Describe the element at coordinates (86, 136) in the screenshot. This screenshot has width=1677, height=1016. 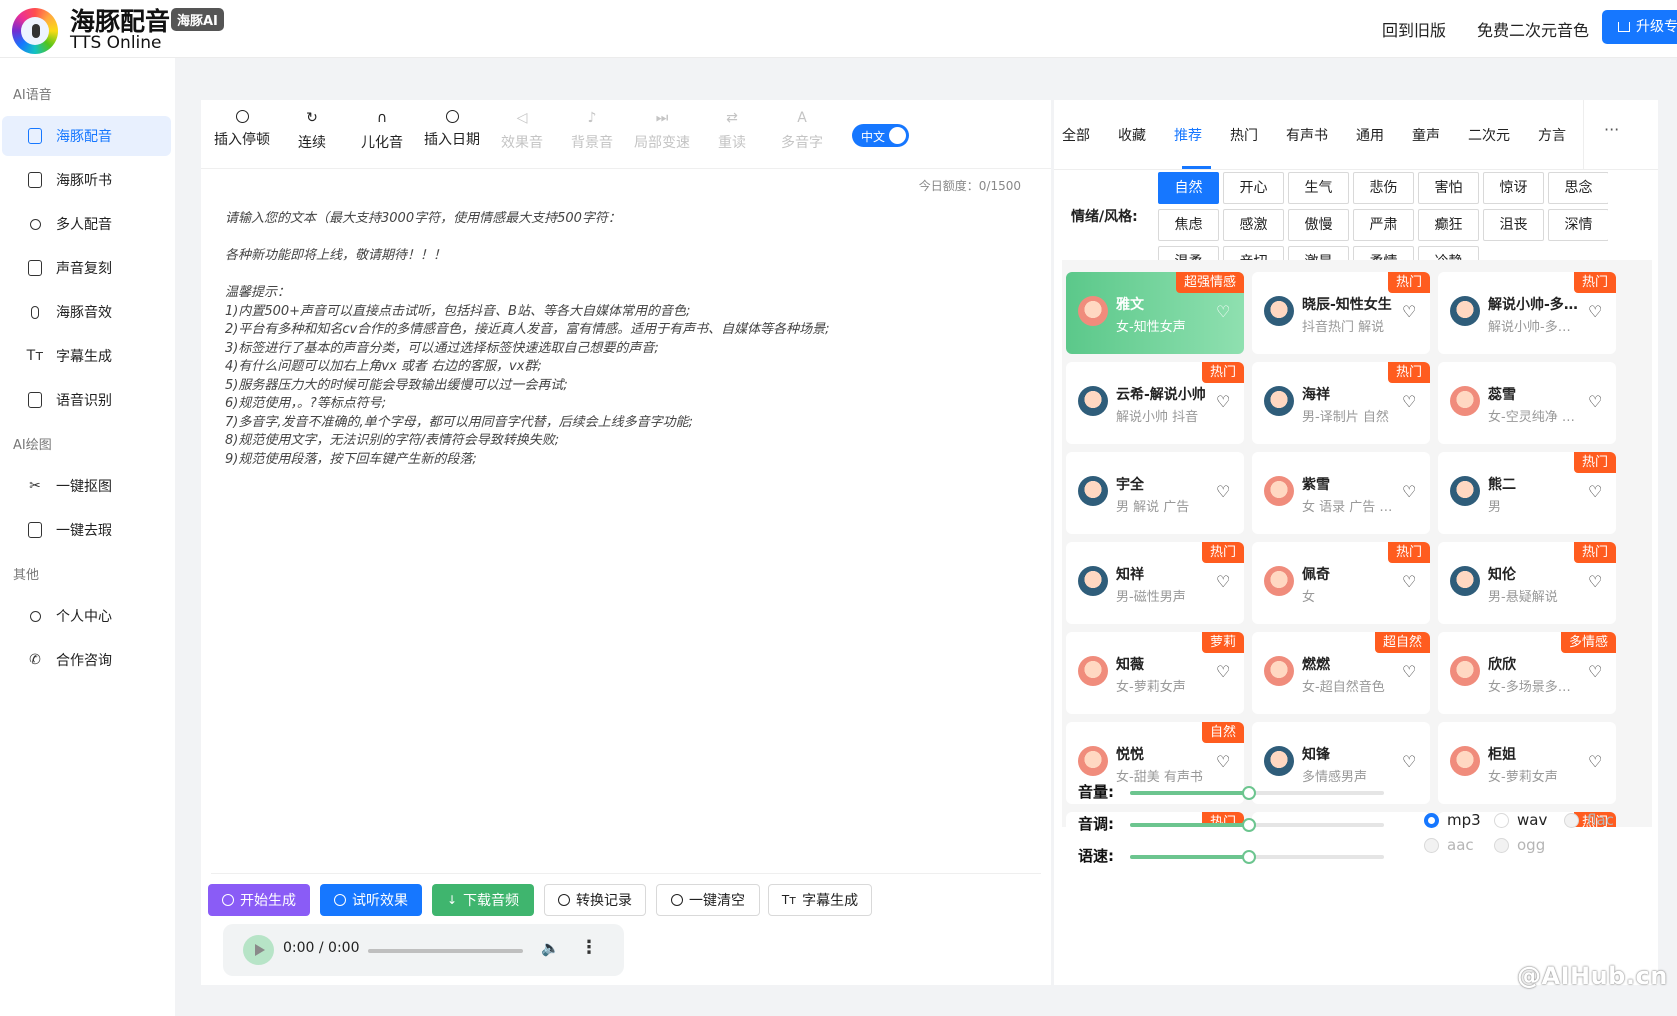
I see `sidebar-item-dolphin-dubbing: 海豚配音` at that location.